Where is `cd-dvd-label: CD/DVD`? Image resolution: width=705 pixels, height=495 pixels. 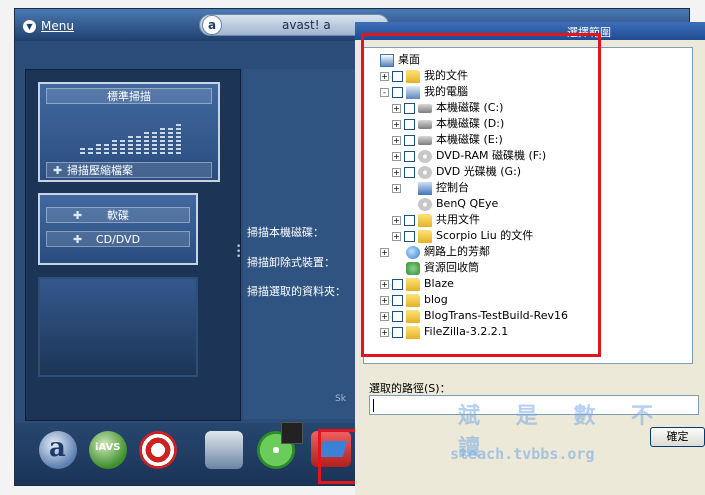 cd-dvd-label: CD/DVD is located at coordinates (118, 239).